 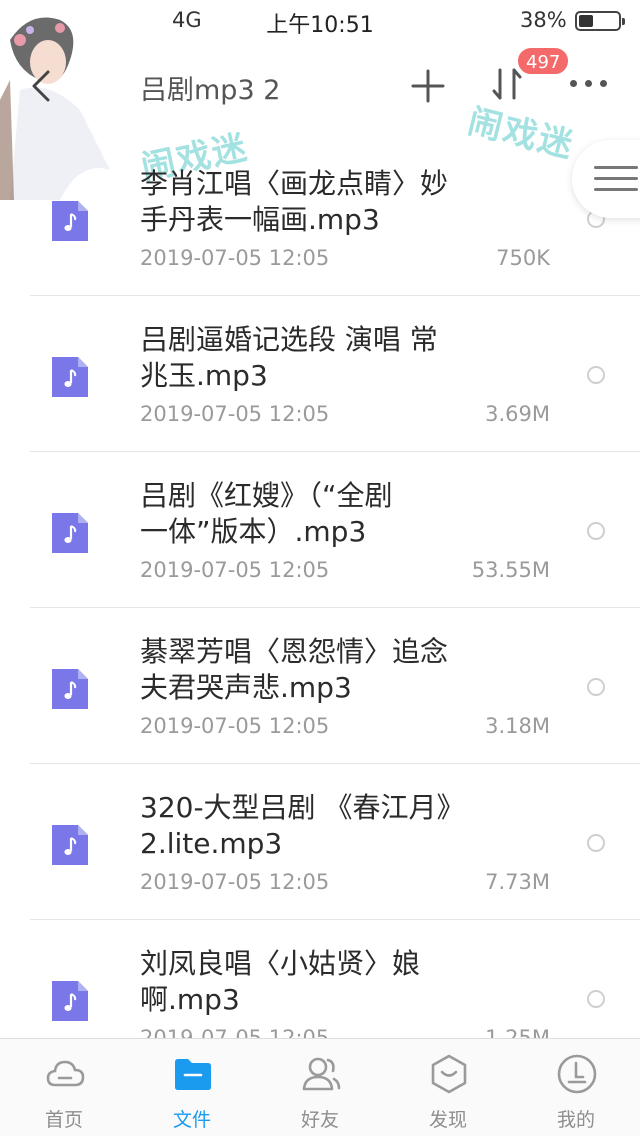 I want to click on file-size: 3.69M, so click(x=517, y=414).